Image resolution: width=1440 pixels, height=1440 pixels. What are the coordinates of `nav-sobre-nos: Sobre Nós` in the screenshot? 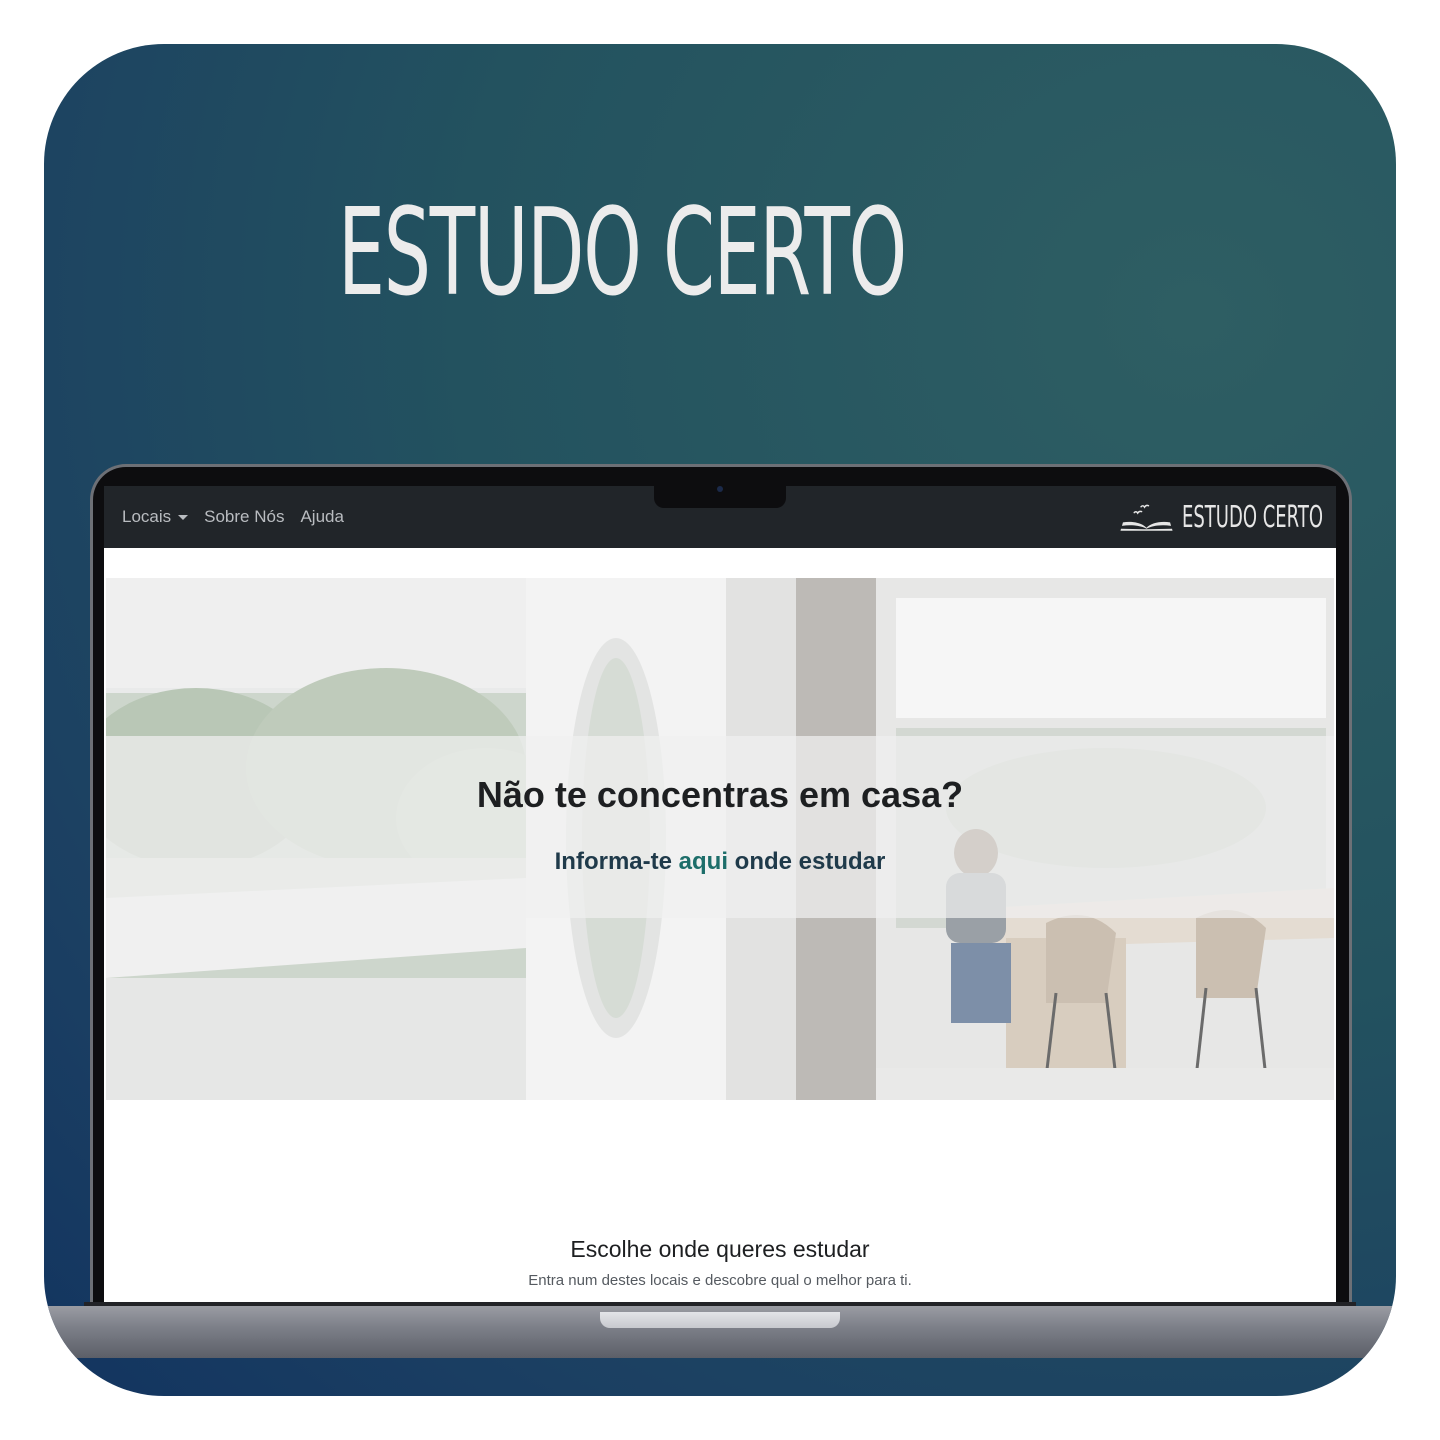 It's located at (244, 517).